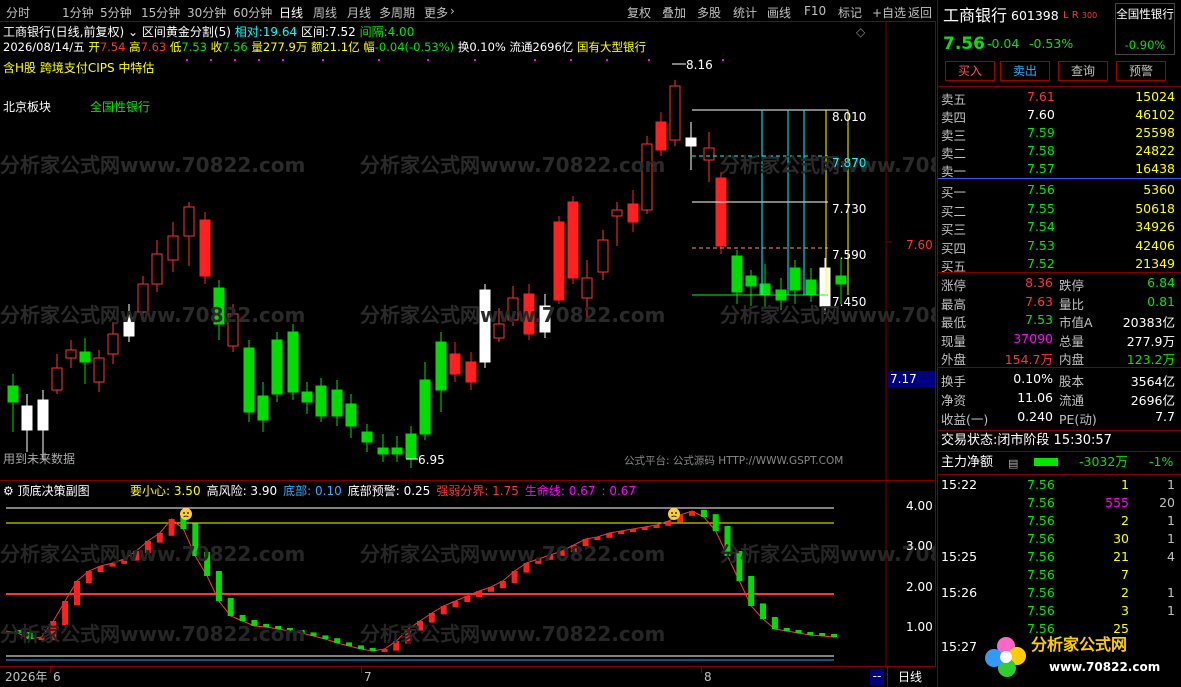 The height and width of the screenshot is (687, 1181). Describe the element at coordinates (920, 12) in the screenshot. I see `back-button: 返回` at that location.